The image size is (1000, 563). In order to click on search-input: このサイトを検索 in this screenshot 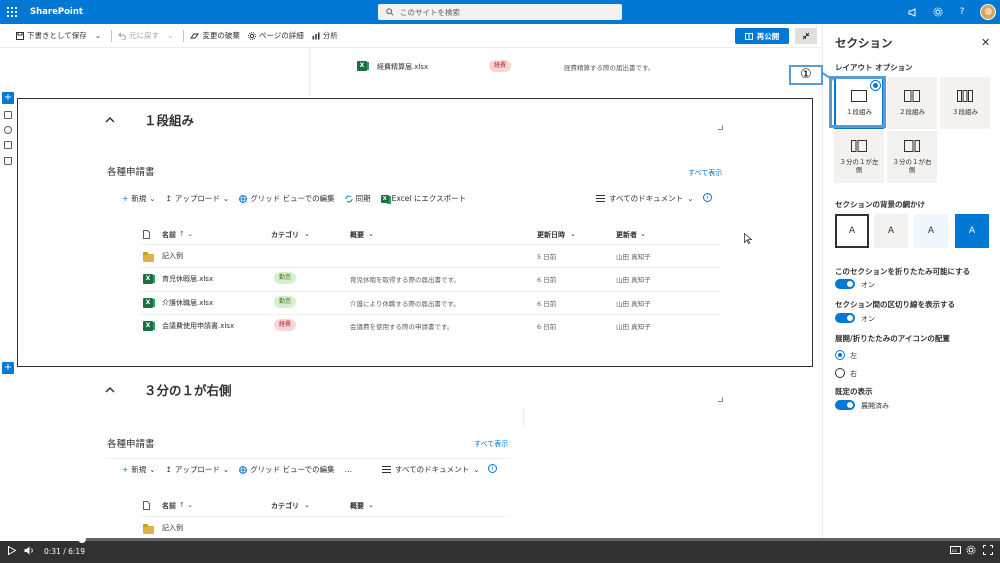, I will do `click(500, 12)`.